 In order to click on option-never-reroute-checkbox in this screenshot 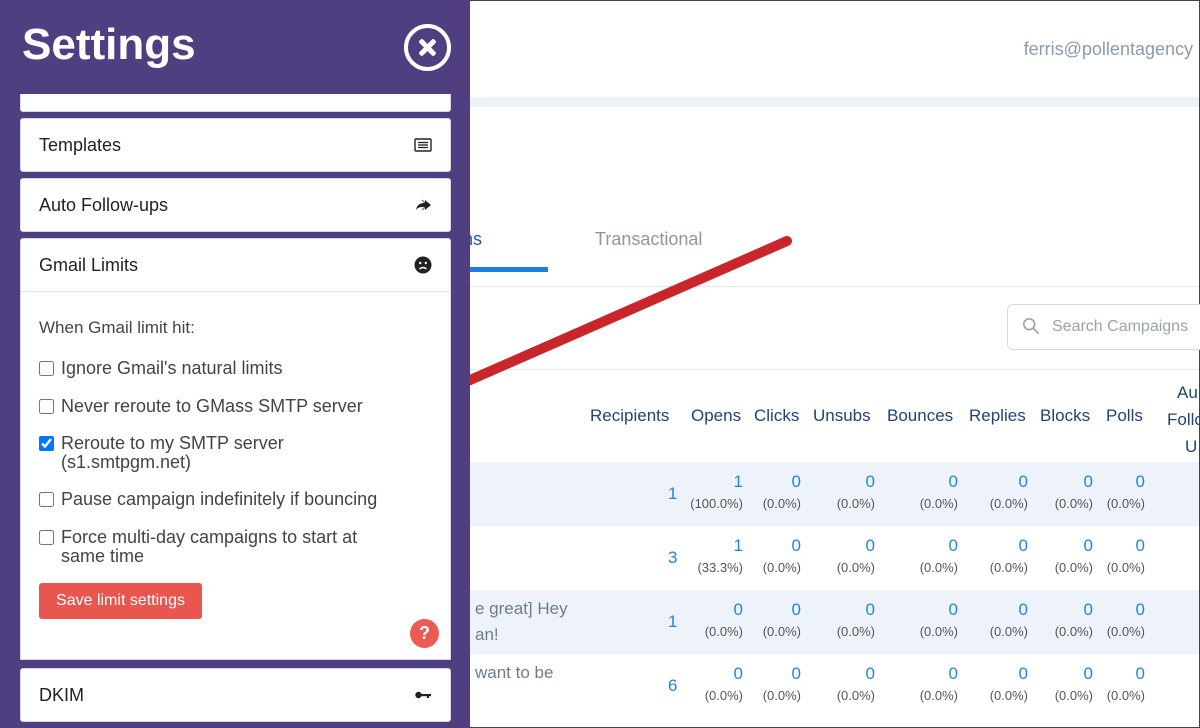, I will do `click(46, 406)`.